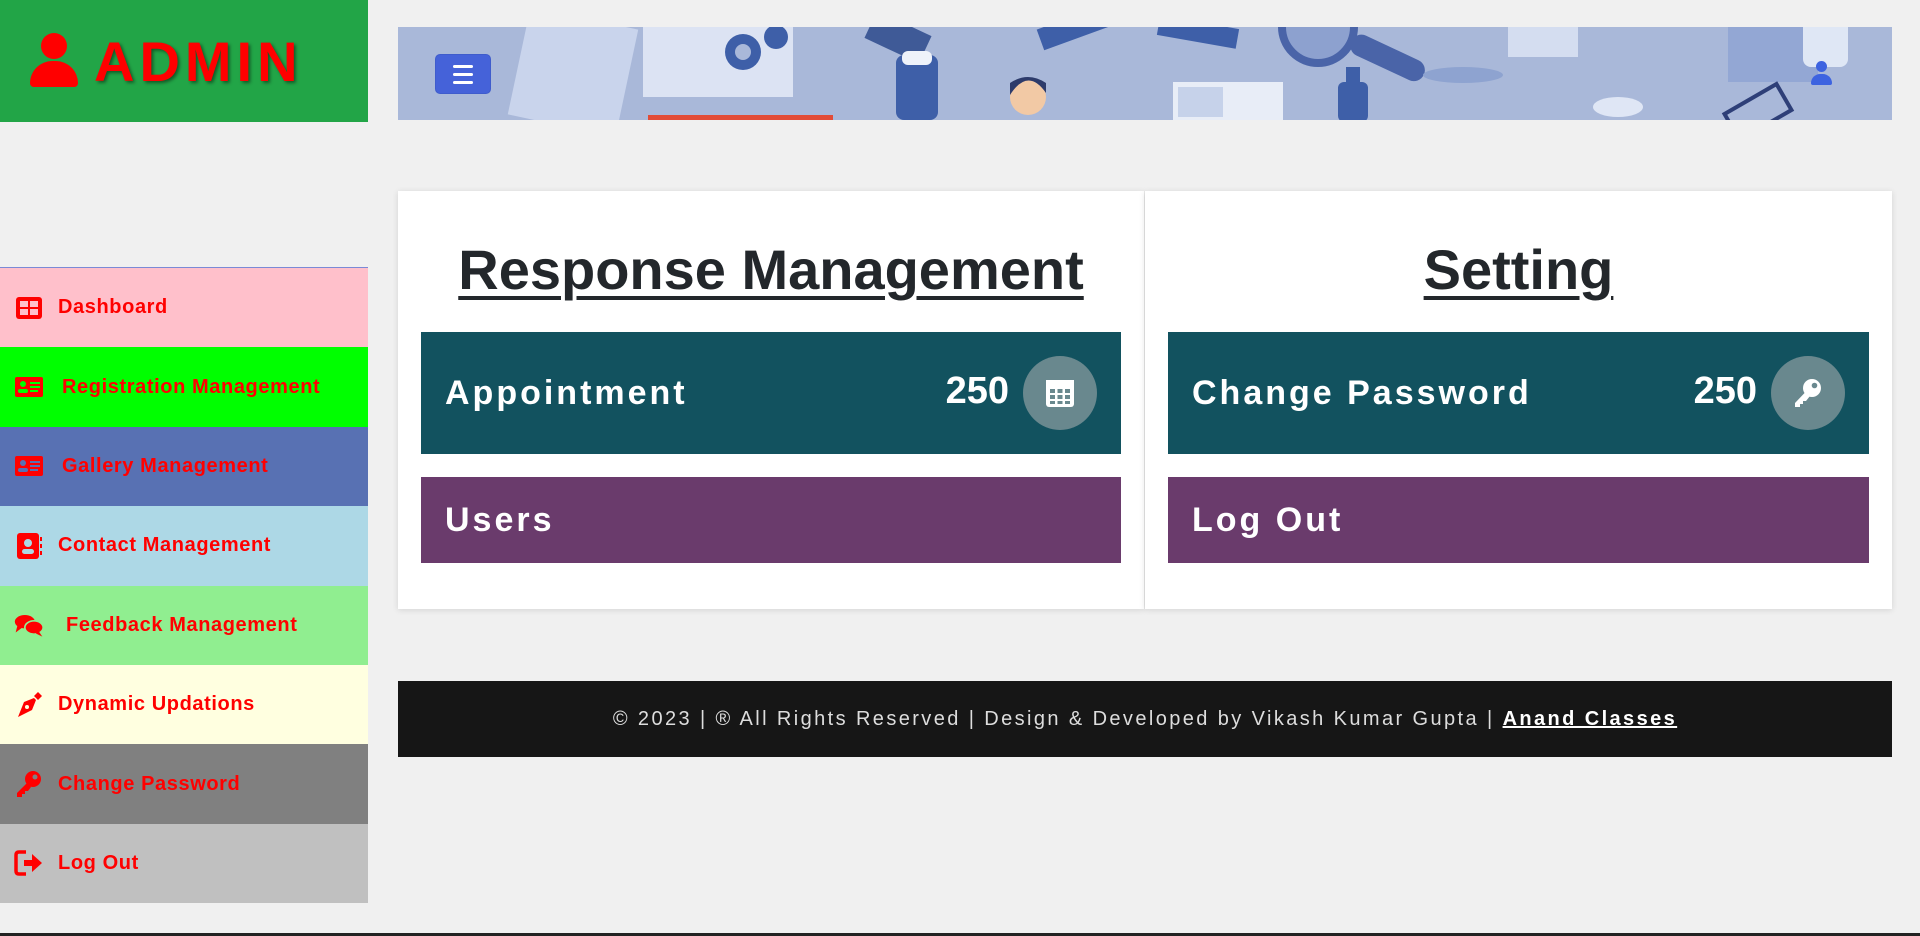 Image resolution: width=1920 pixels, height=936 pixels. I want to click on calendar-icon, so click(1060, 393).